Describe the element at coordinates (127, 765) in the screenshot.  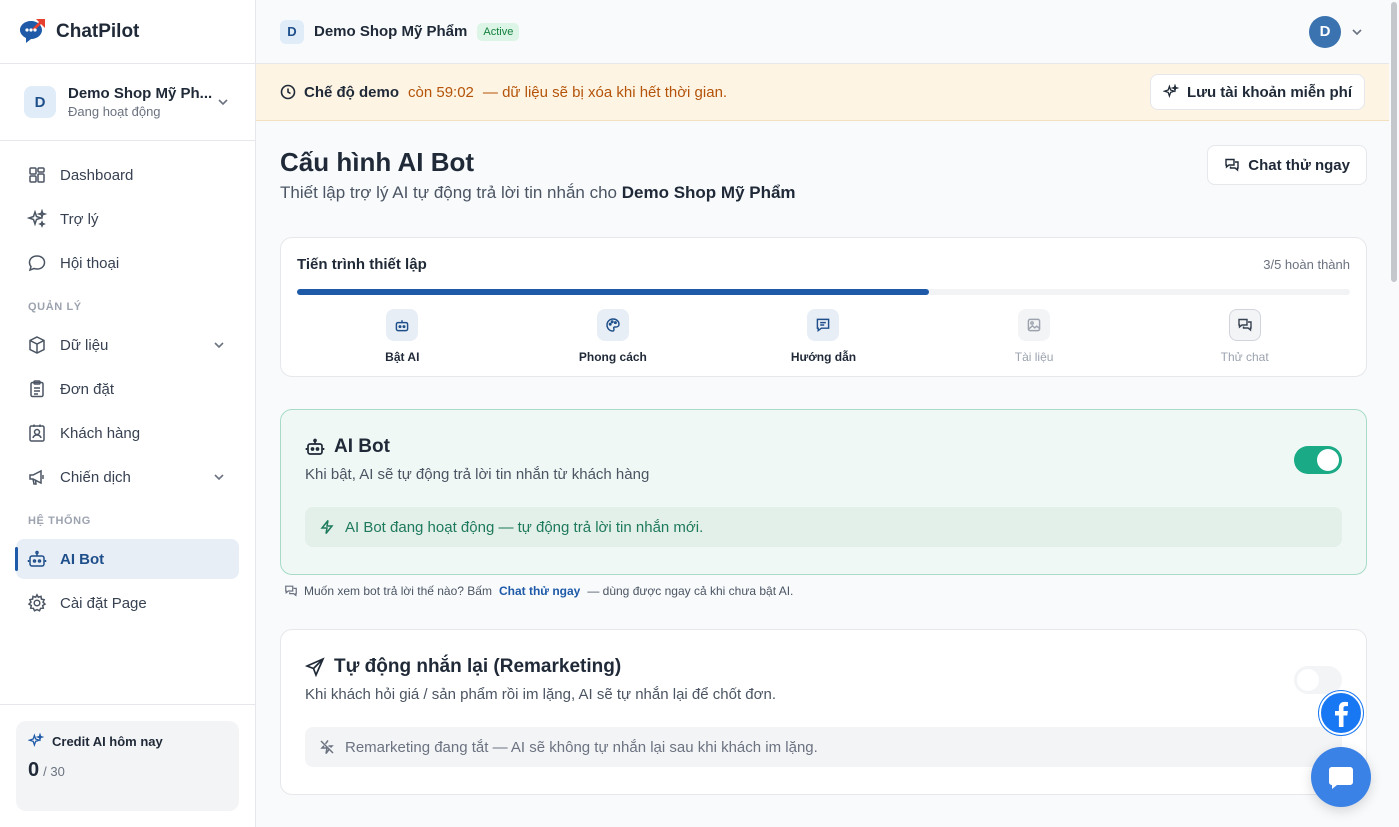
I see `credit-section: Credit AI hôm nay 0/ 30` at that location.